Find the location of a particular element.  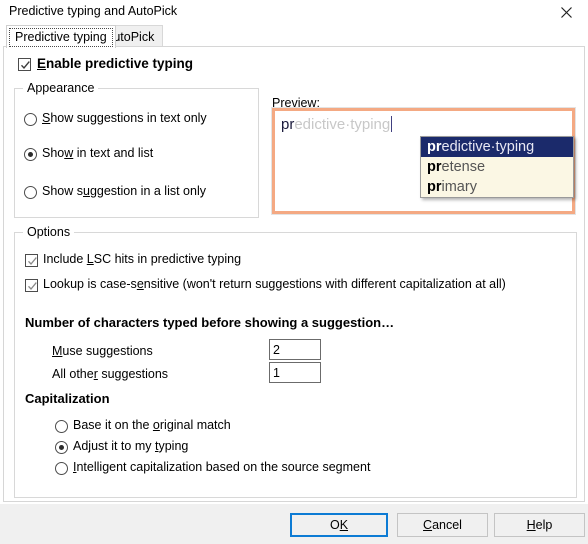

ok-button: OK is located at coordinates (339, 525).